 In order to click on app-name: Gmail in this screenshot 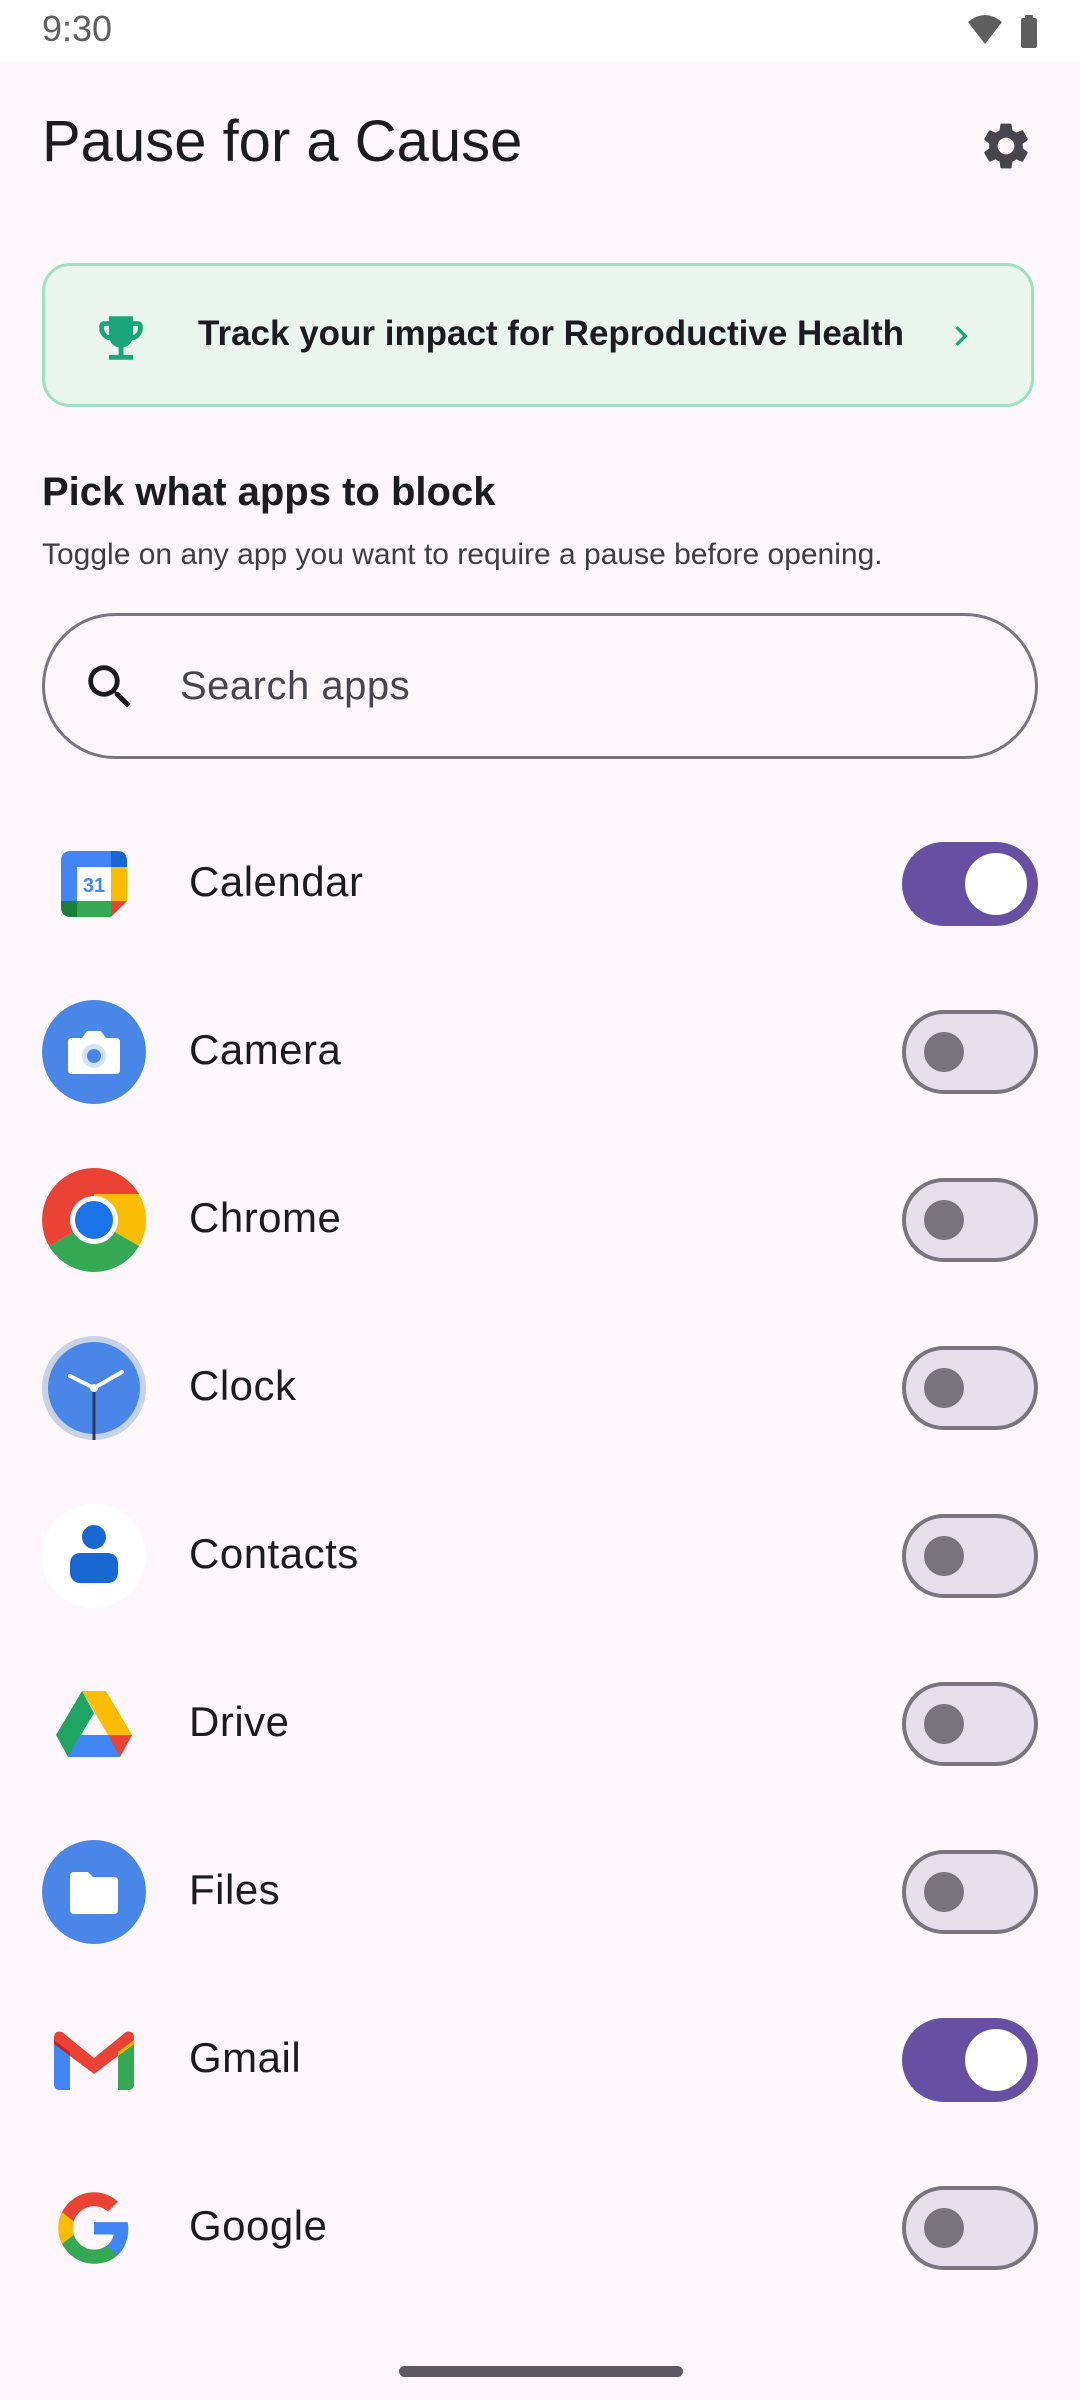, I will do `click(245, 2057)`.